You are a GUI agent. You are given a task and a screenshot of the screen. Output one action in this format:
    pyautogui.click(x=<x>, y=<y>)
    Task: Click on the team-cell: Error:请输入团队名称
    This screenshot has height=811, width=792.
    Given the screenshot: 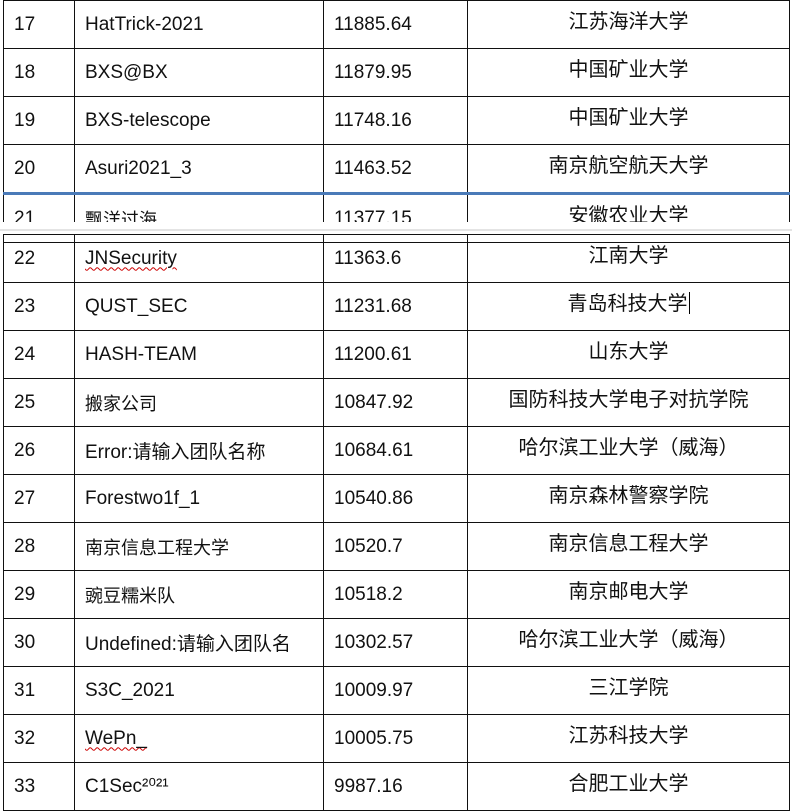 What is the action you would take?
    pyautogui.click(x=199, y=450)
    